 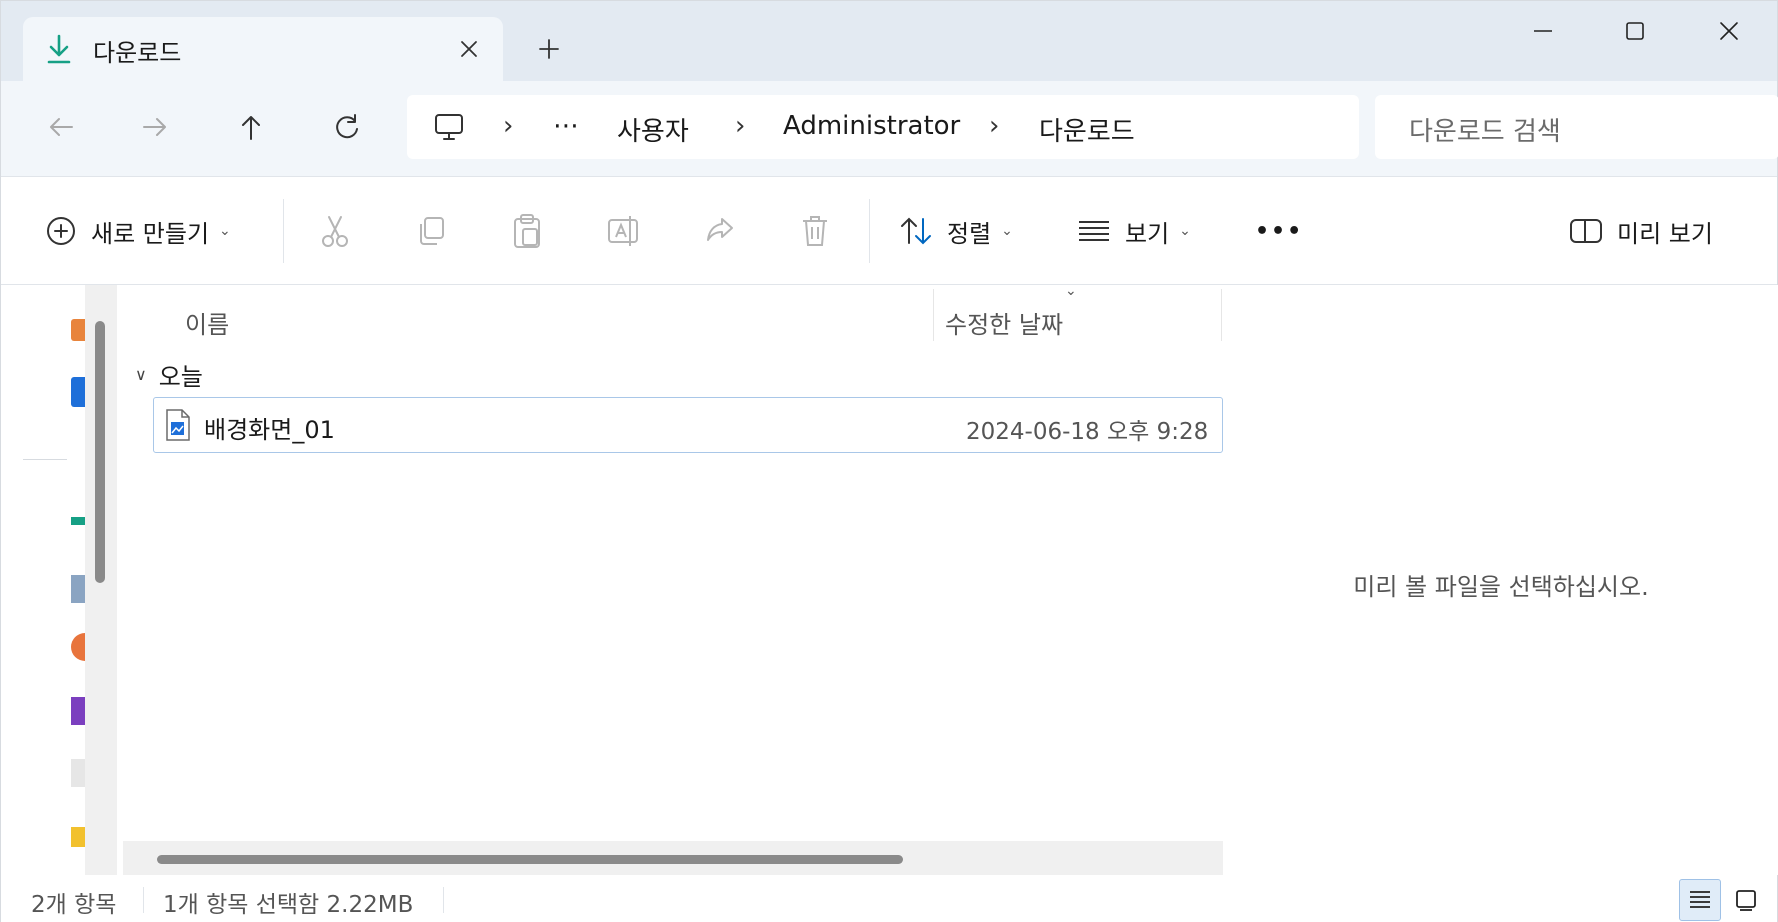 I want to click on this-pc-monitor-icon, so click(x=449, y=127).